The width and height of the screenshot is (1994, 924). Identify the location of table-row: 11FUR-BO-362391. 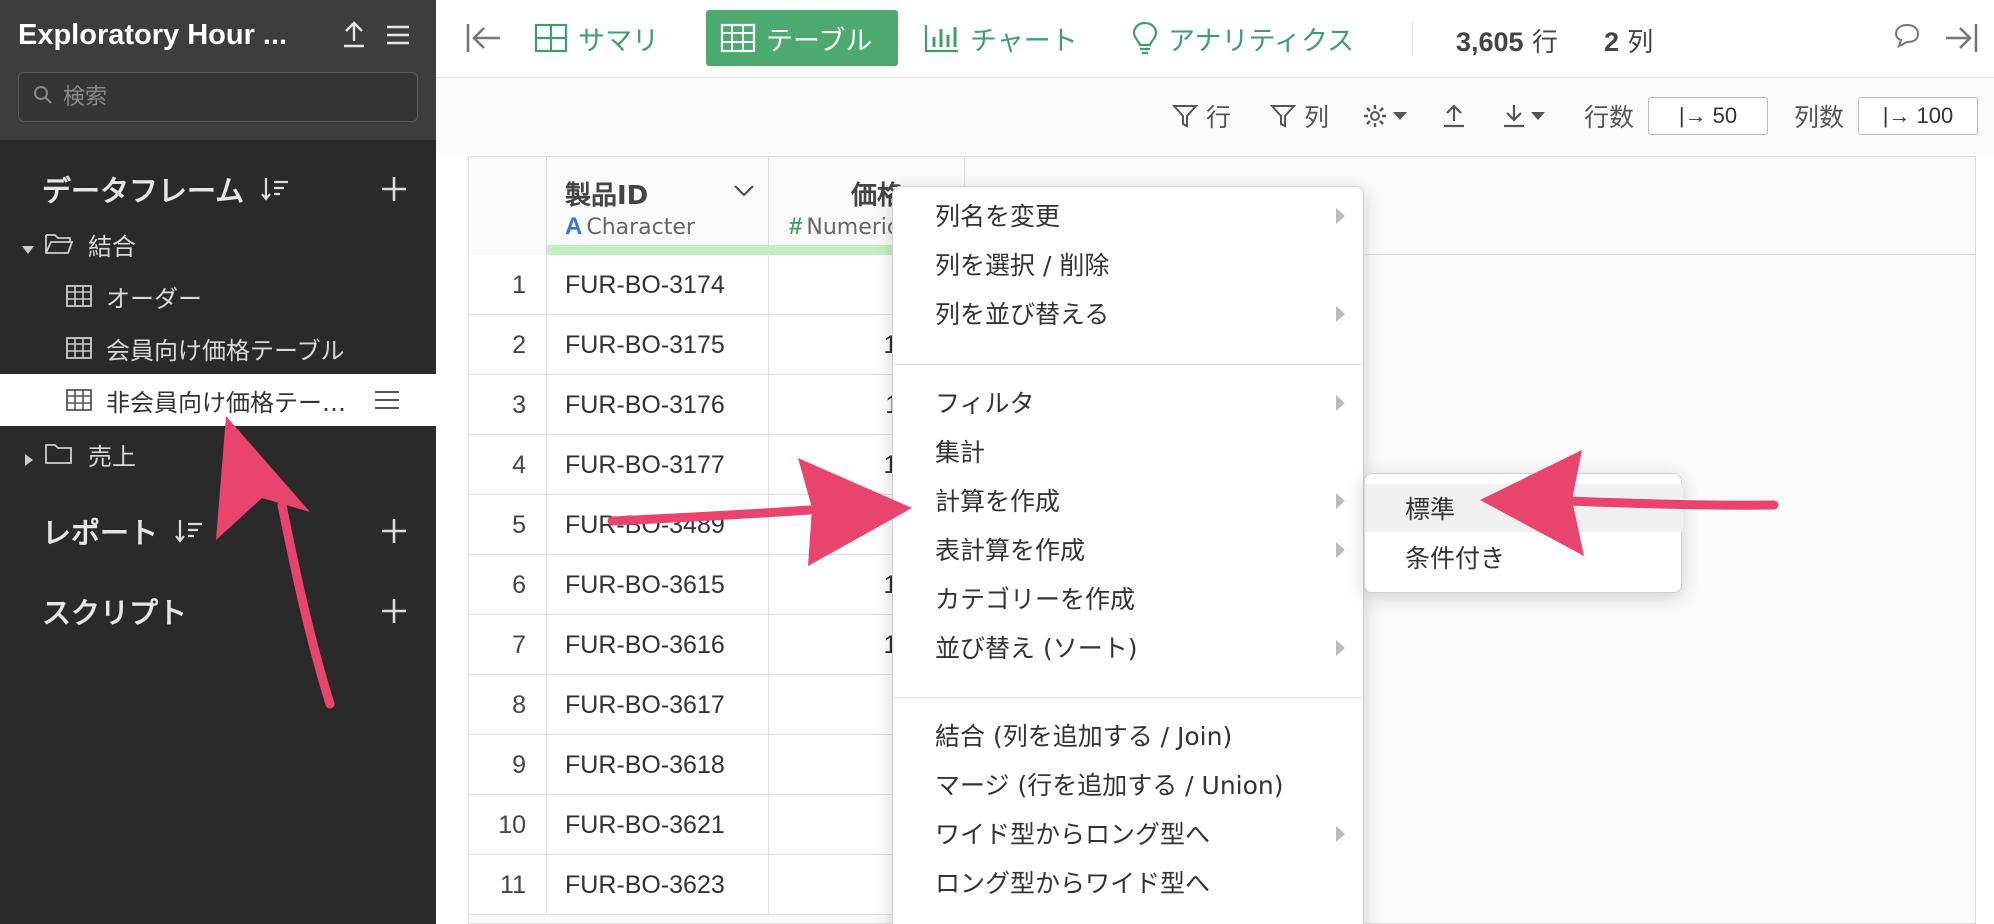
(717, 885).